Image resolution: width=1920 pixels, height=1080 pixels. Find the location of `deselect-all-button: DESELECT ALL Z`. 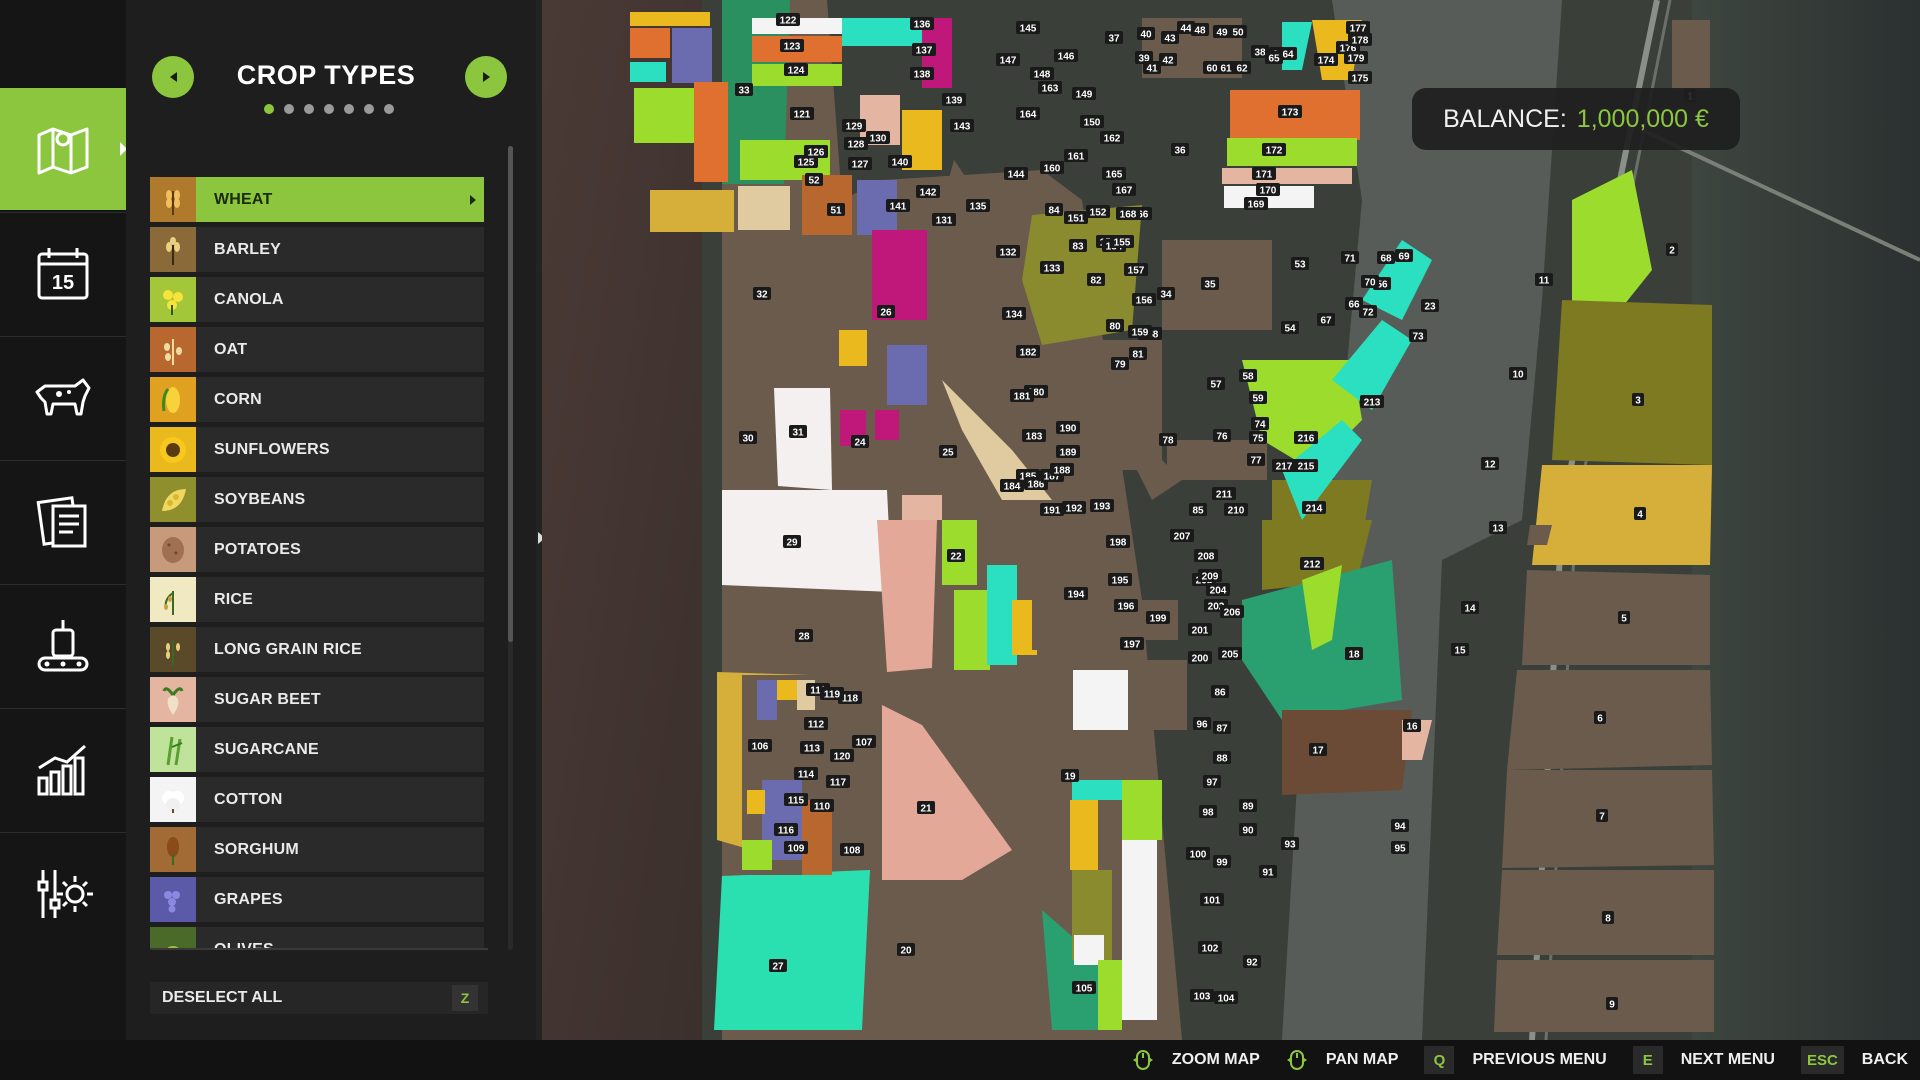

deselect-all-button: DESELECT ALL Z is located at coordinates (319, 998).